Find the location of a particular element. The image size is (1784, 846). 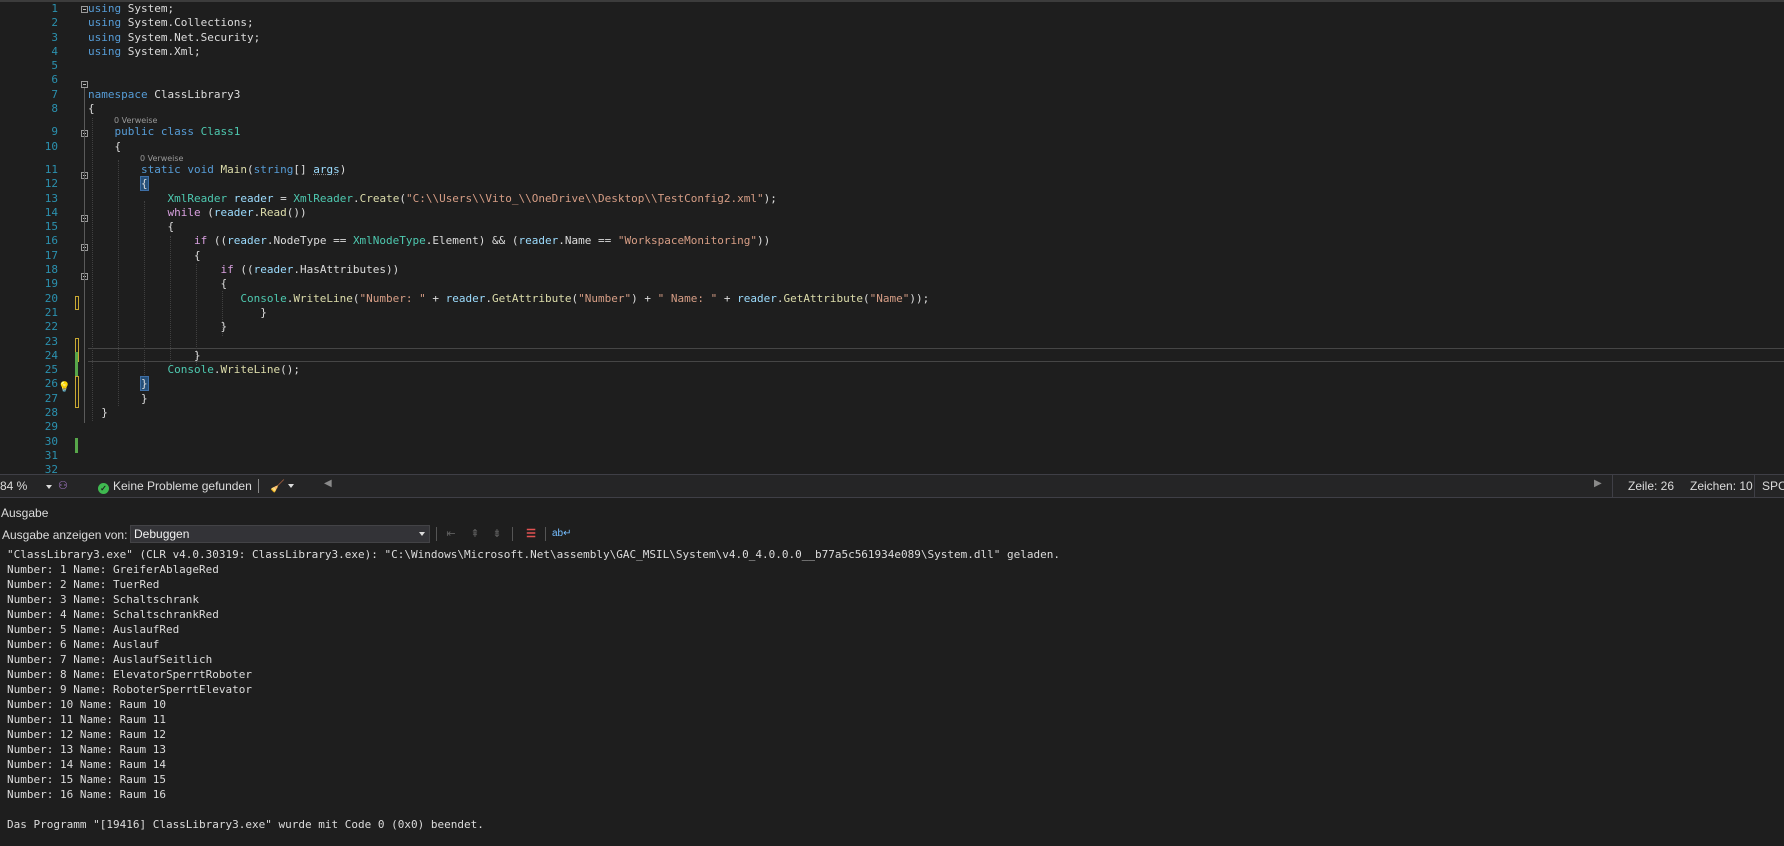

scroll-right-icon: ▶ is located at coordinates (1598, 483).